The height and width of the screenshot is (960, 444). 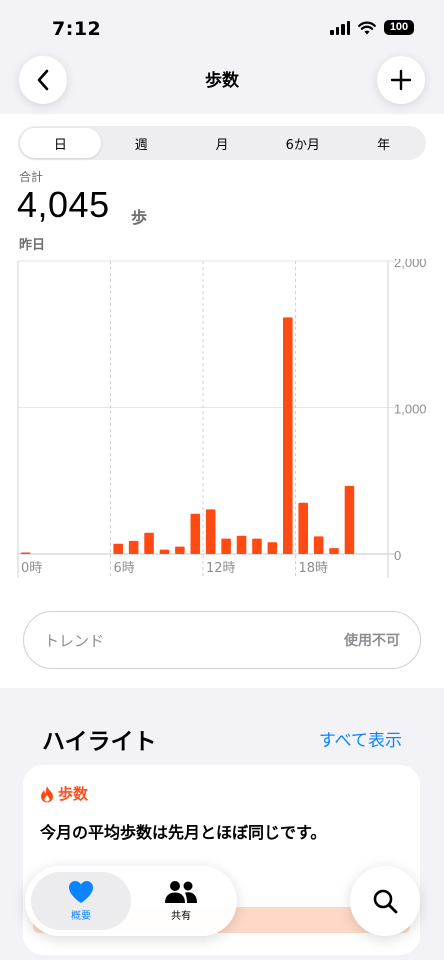 What do you see at coordinates (139, 217) in the screenshot?
I see `total-steps-unit: 歩` at bounding box center [139, 217].